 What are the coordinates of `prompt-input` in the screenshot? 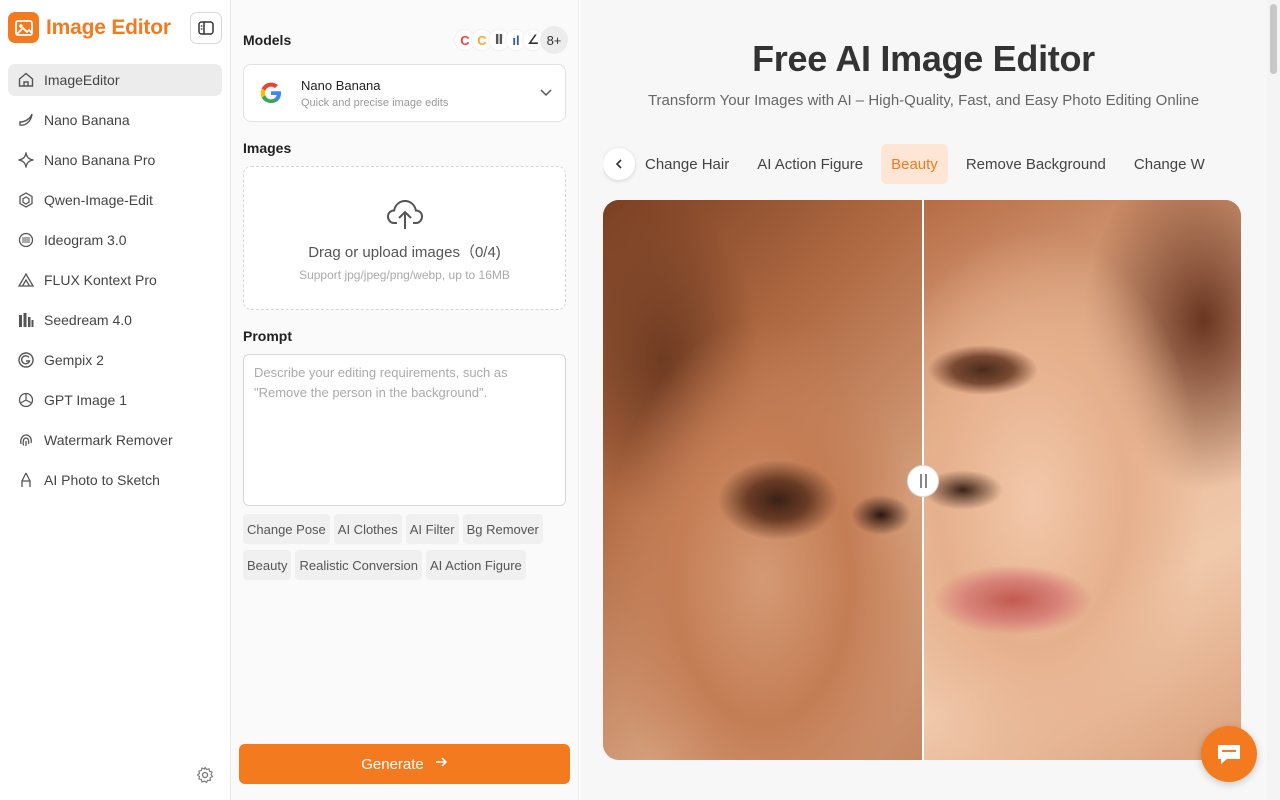 It's located at (404, 430).